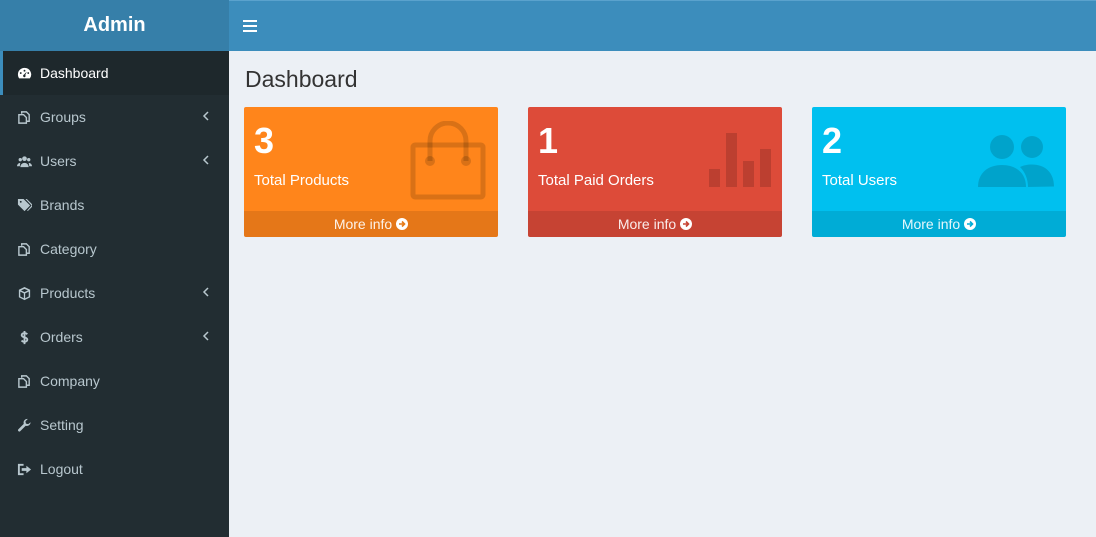  What do you see at coordinates (114, 337) in the screenshot?
I see `sidebar-item-orders: Orders` at bounding box center [114, 337].